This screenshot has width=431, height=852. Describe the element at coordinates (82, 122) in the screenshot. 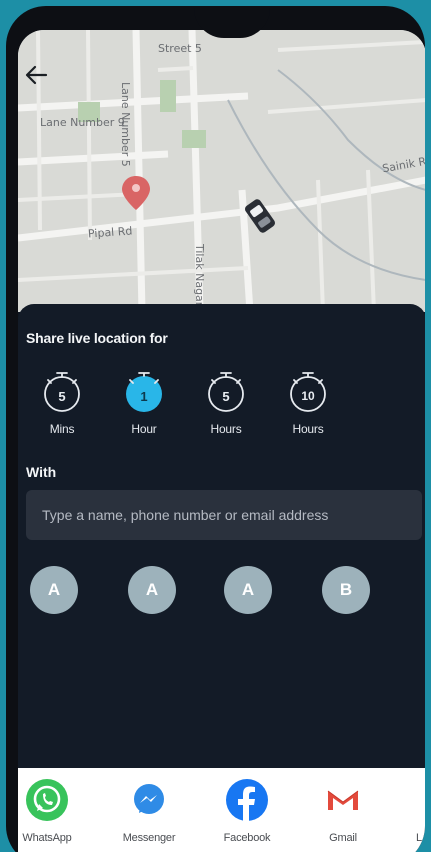

I see `map-street-label: Lane Number 9` at that location.